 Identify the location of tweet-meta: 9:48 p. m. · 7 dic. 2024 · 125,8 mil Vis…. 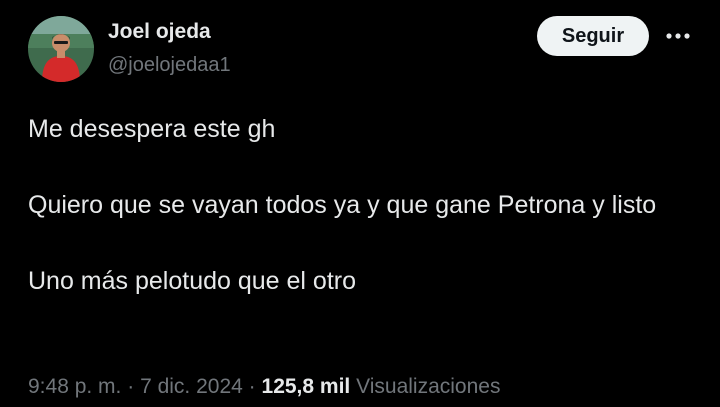
(264, 387).